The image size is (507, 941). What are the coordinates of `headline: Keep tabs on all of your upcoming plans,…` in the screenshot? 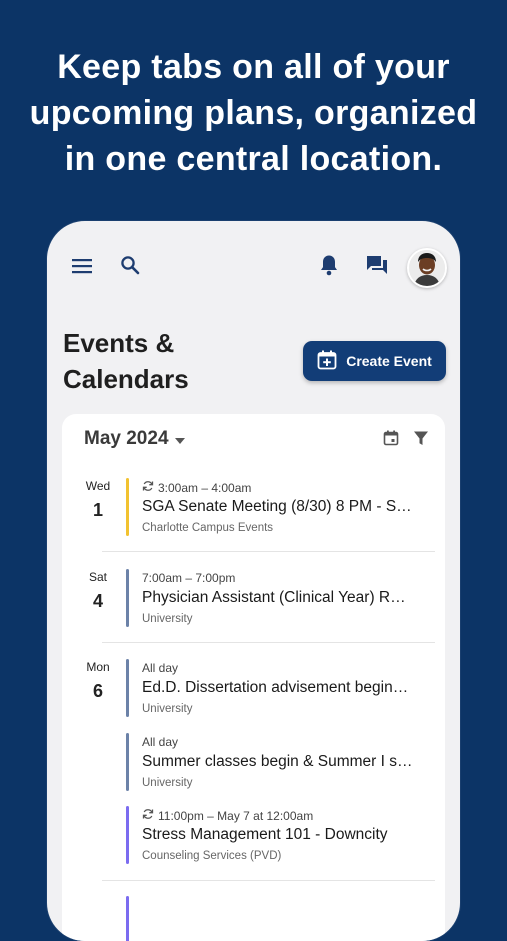 It's located at (253, 113).